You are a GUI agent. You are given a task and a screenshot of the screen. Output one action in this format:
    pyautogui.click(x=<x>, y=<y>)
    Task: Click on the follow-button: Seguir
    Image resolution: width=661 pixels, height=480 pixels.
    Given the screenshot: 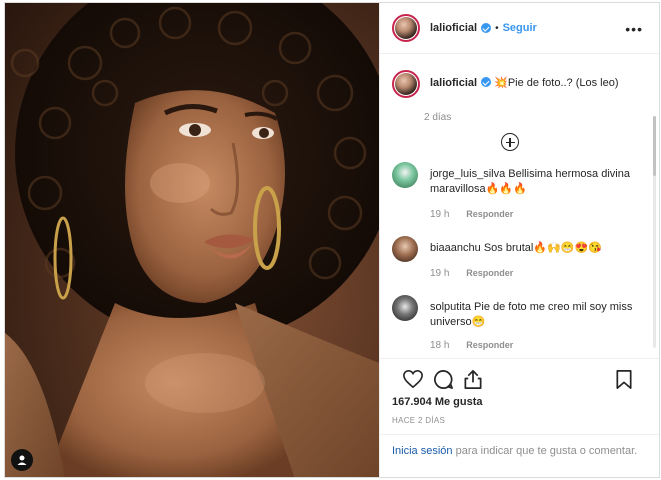 What is the action you would take?
    pyautogui.click(x=520, y=28)
    